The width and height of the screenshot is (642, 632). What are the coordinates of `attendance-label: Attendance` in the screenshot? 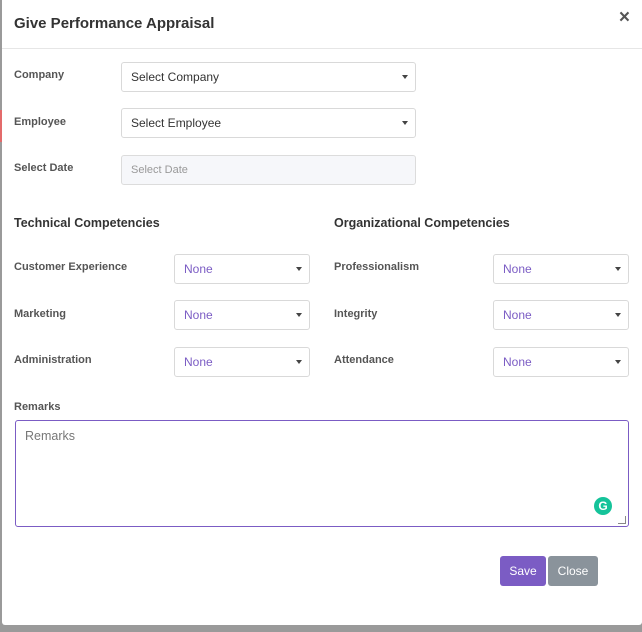 It's located at (364, 360).